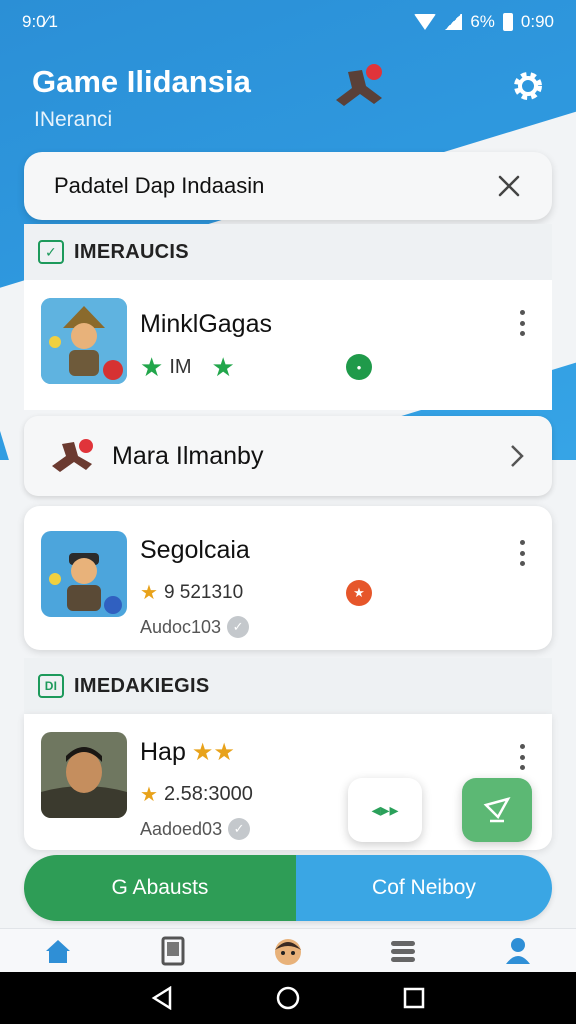 The image size is (576, 1024). Describe the element at coordinates (160, 888) in the screenshot. I see `tab-left: G Abausts` at that location.